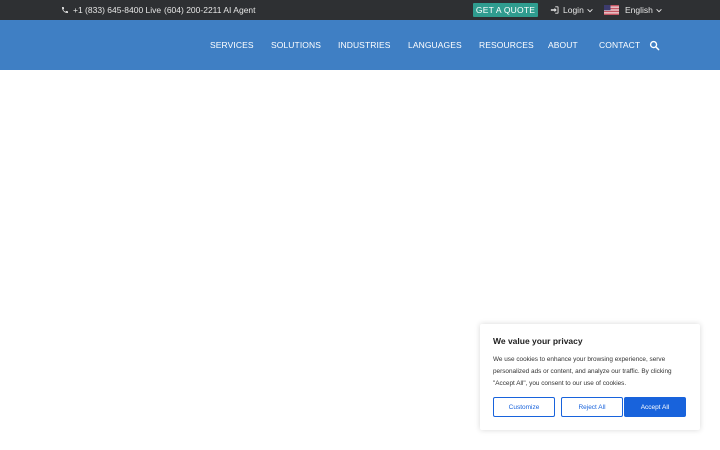 This screenshot has width=720, height=450. I want to click on customize-button: Customize, so click(524, 407).